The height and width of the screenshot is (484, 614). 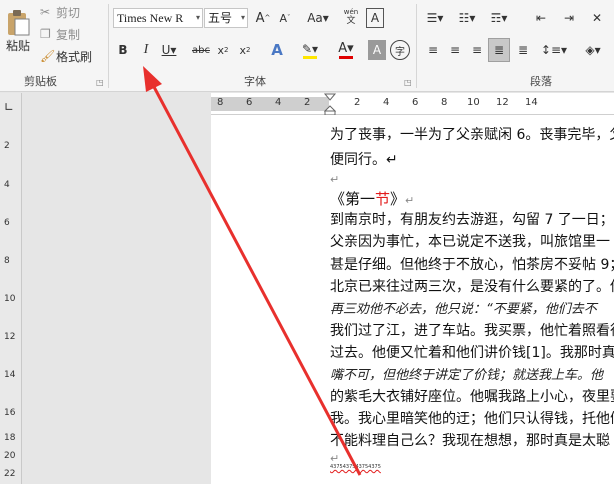 What do you see at coordinates (463, 309) in the screenshot?
I see `doc-line: 再三劝他不必去，他只说：“不要紧，他们去不` at bounding box center [463, 309].